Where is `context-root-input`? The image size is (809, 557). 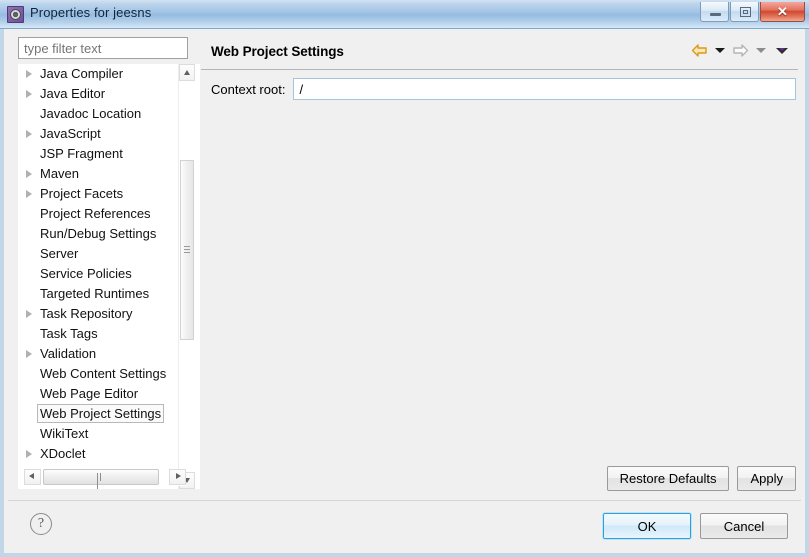
context-root-input is located at coordinates (544, 89).